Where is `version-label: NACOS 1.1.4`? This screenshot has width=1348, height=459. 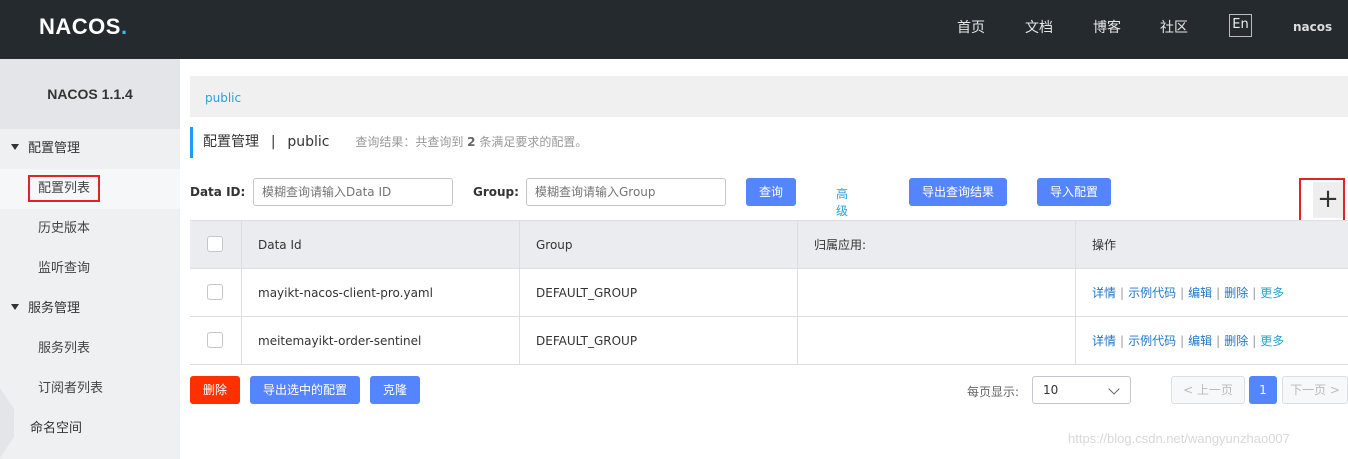
version-label: NACOS 1.1.4 is located at coordinates (90, 94).